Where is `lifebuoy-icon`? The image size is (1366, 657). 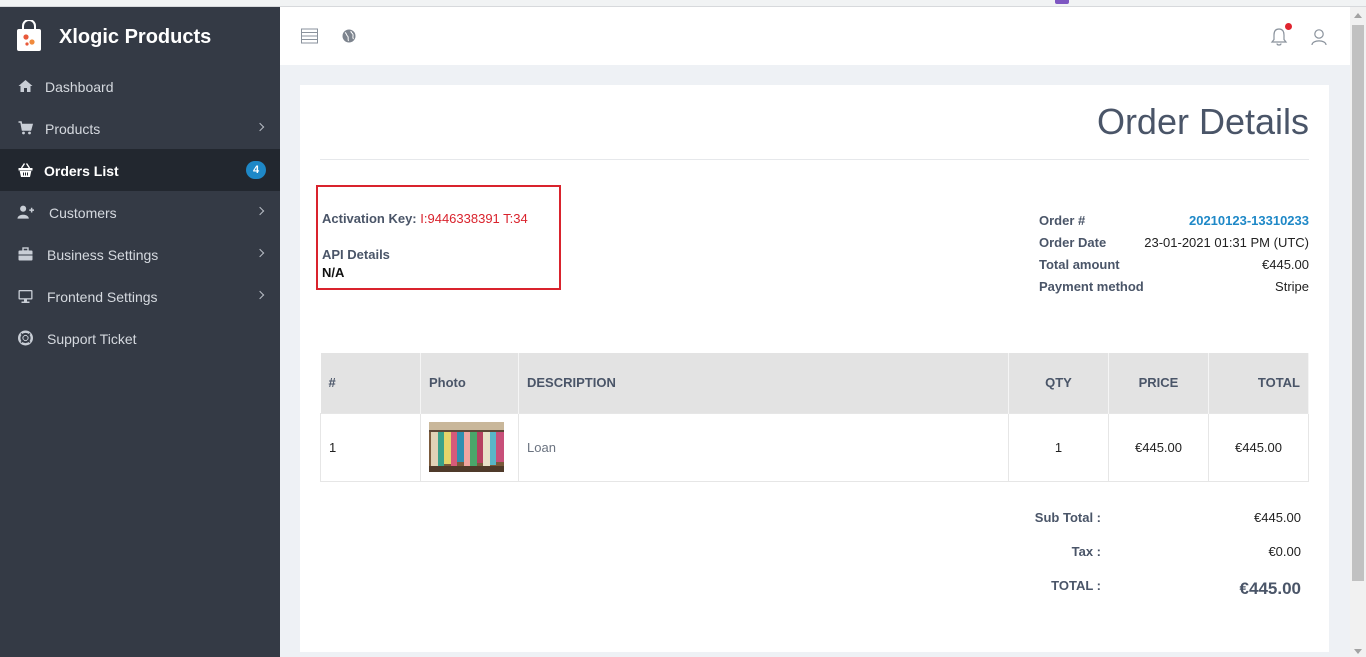
lifebuoy-icon is located at coordinates (25, 338).